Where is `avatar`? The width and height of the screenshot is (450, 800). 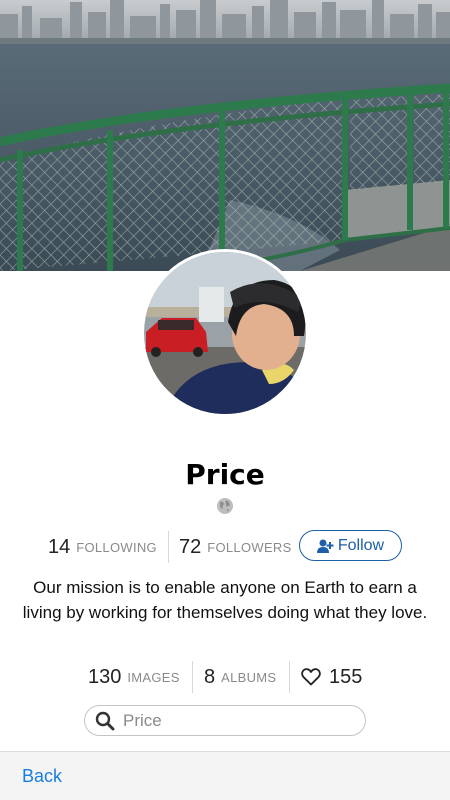
avatar is located at coordinates (225, 333).